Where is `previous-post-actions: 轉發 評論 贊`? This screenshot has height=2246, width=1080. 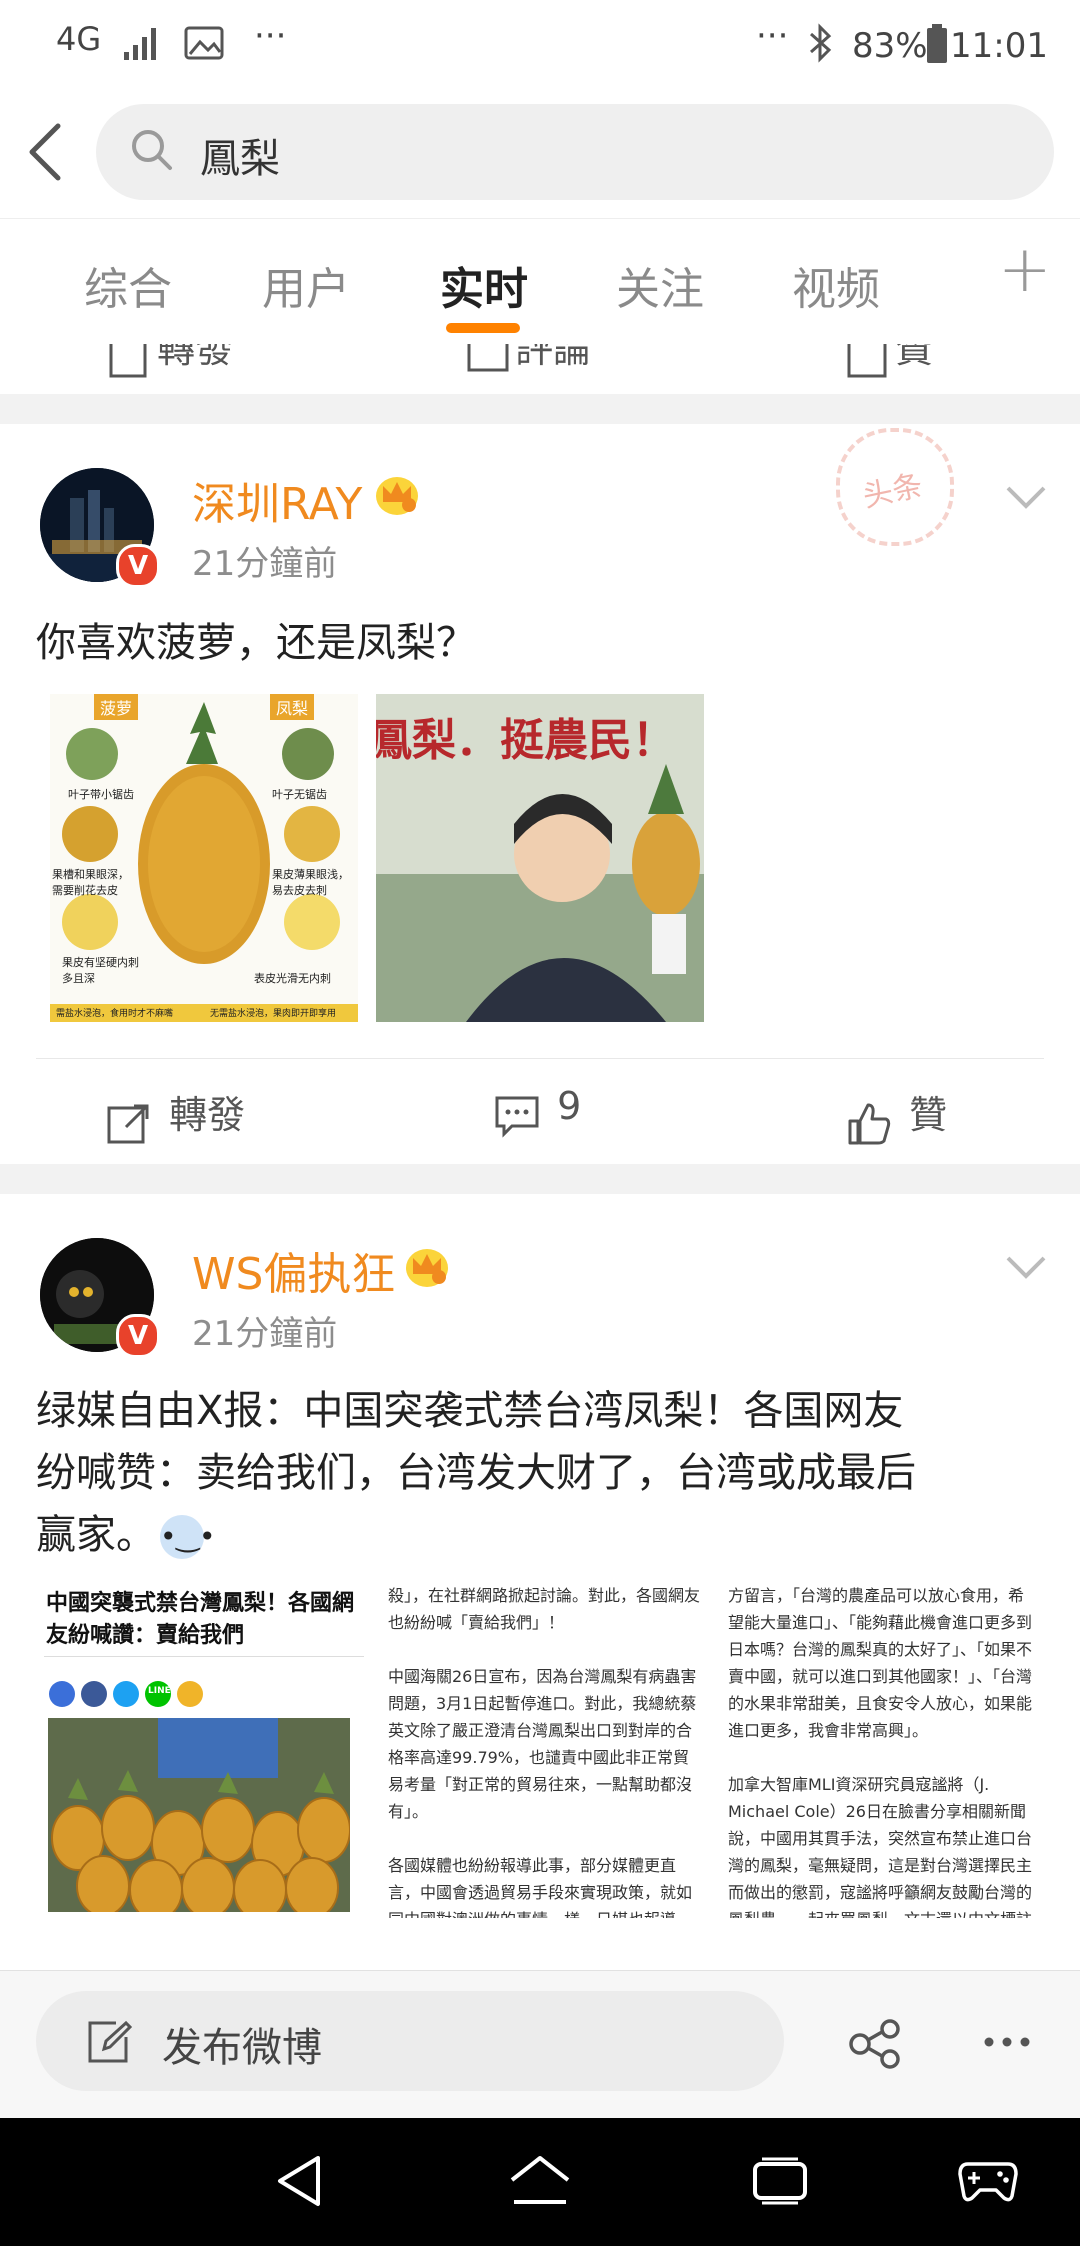 previous-post-actions: 轉發 評論 贊 is located at coordinates (540, 369).